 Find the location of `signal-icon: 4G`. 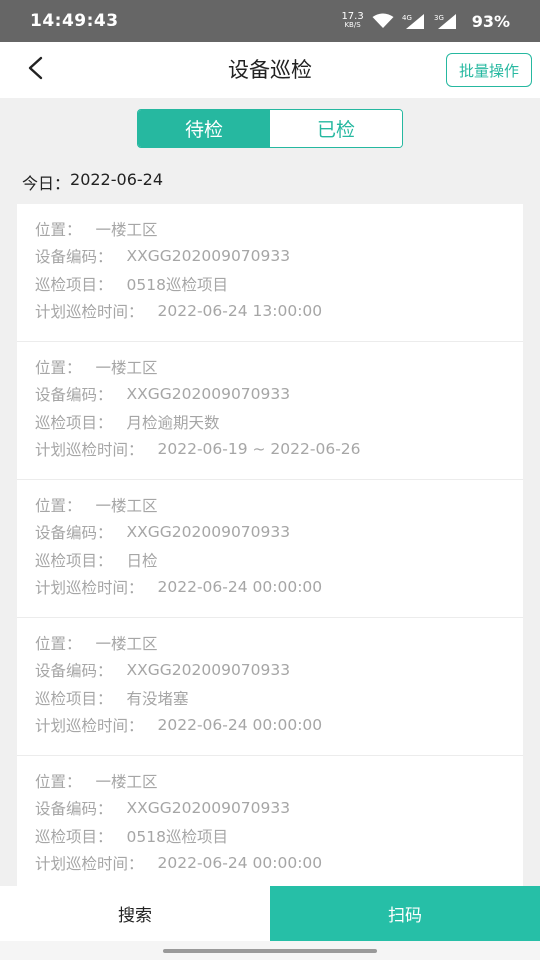

signal-icon: 4G is located at coordinates (414, 21).